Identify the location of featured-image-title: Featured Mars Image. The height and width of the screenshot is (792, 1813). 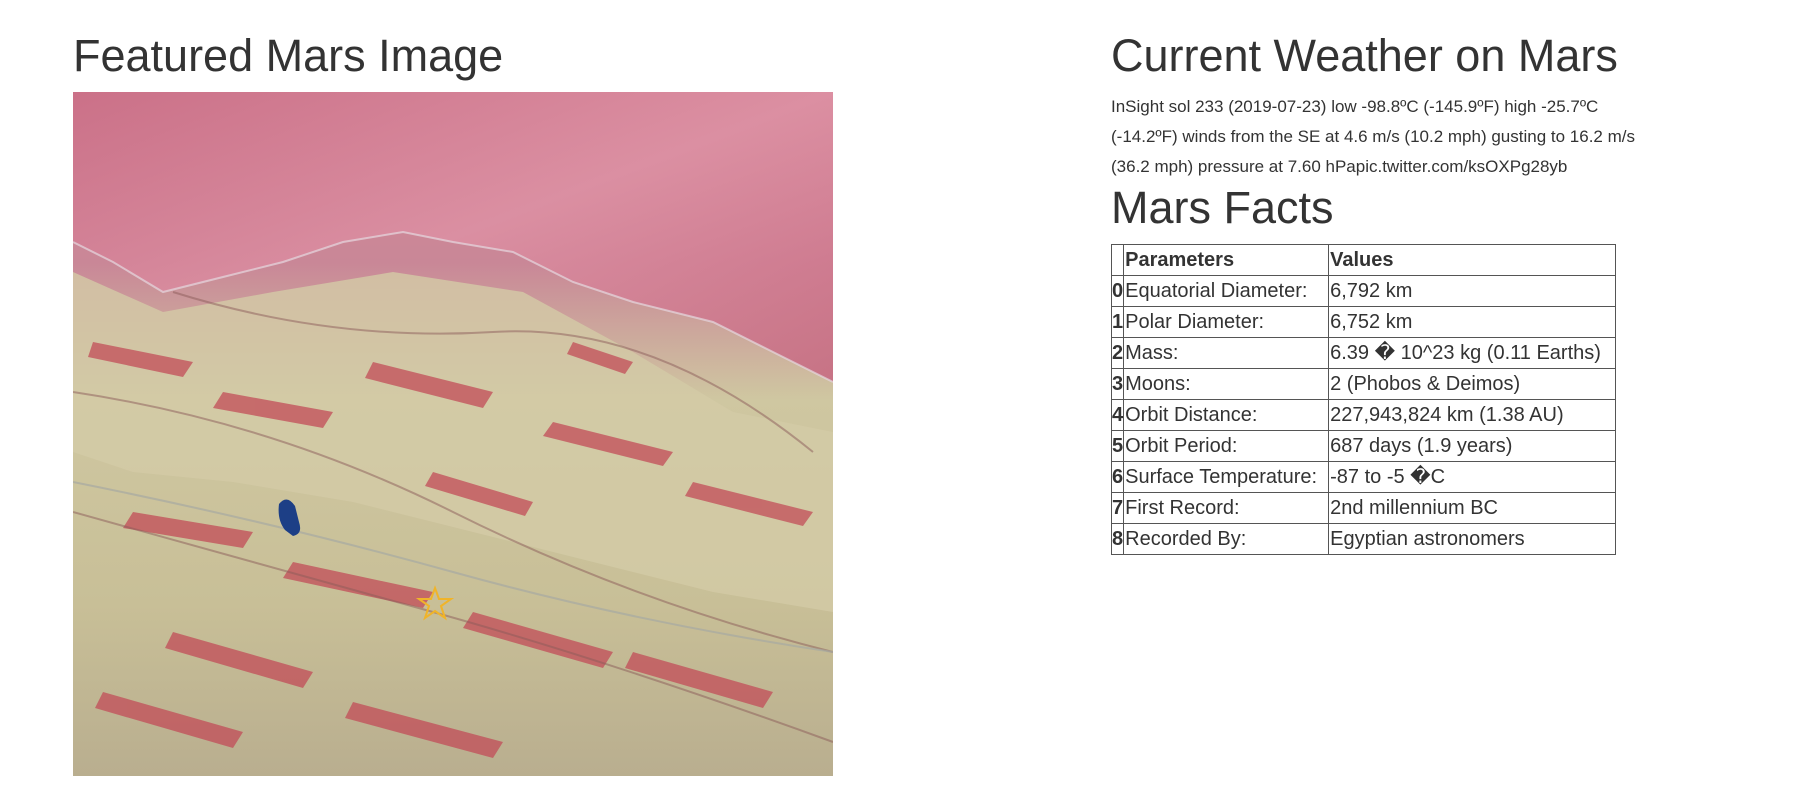
(288, 55).